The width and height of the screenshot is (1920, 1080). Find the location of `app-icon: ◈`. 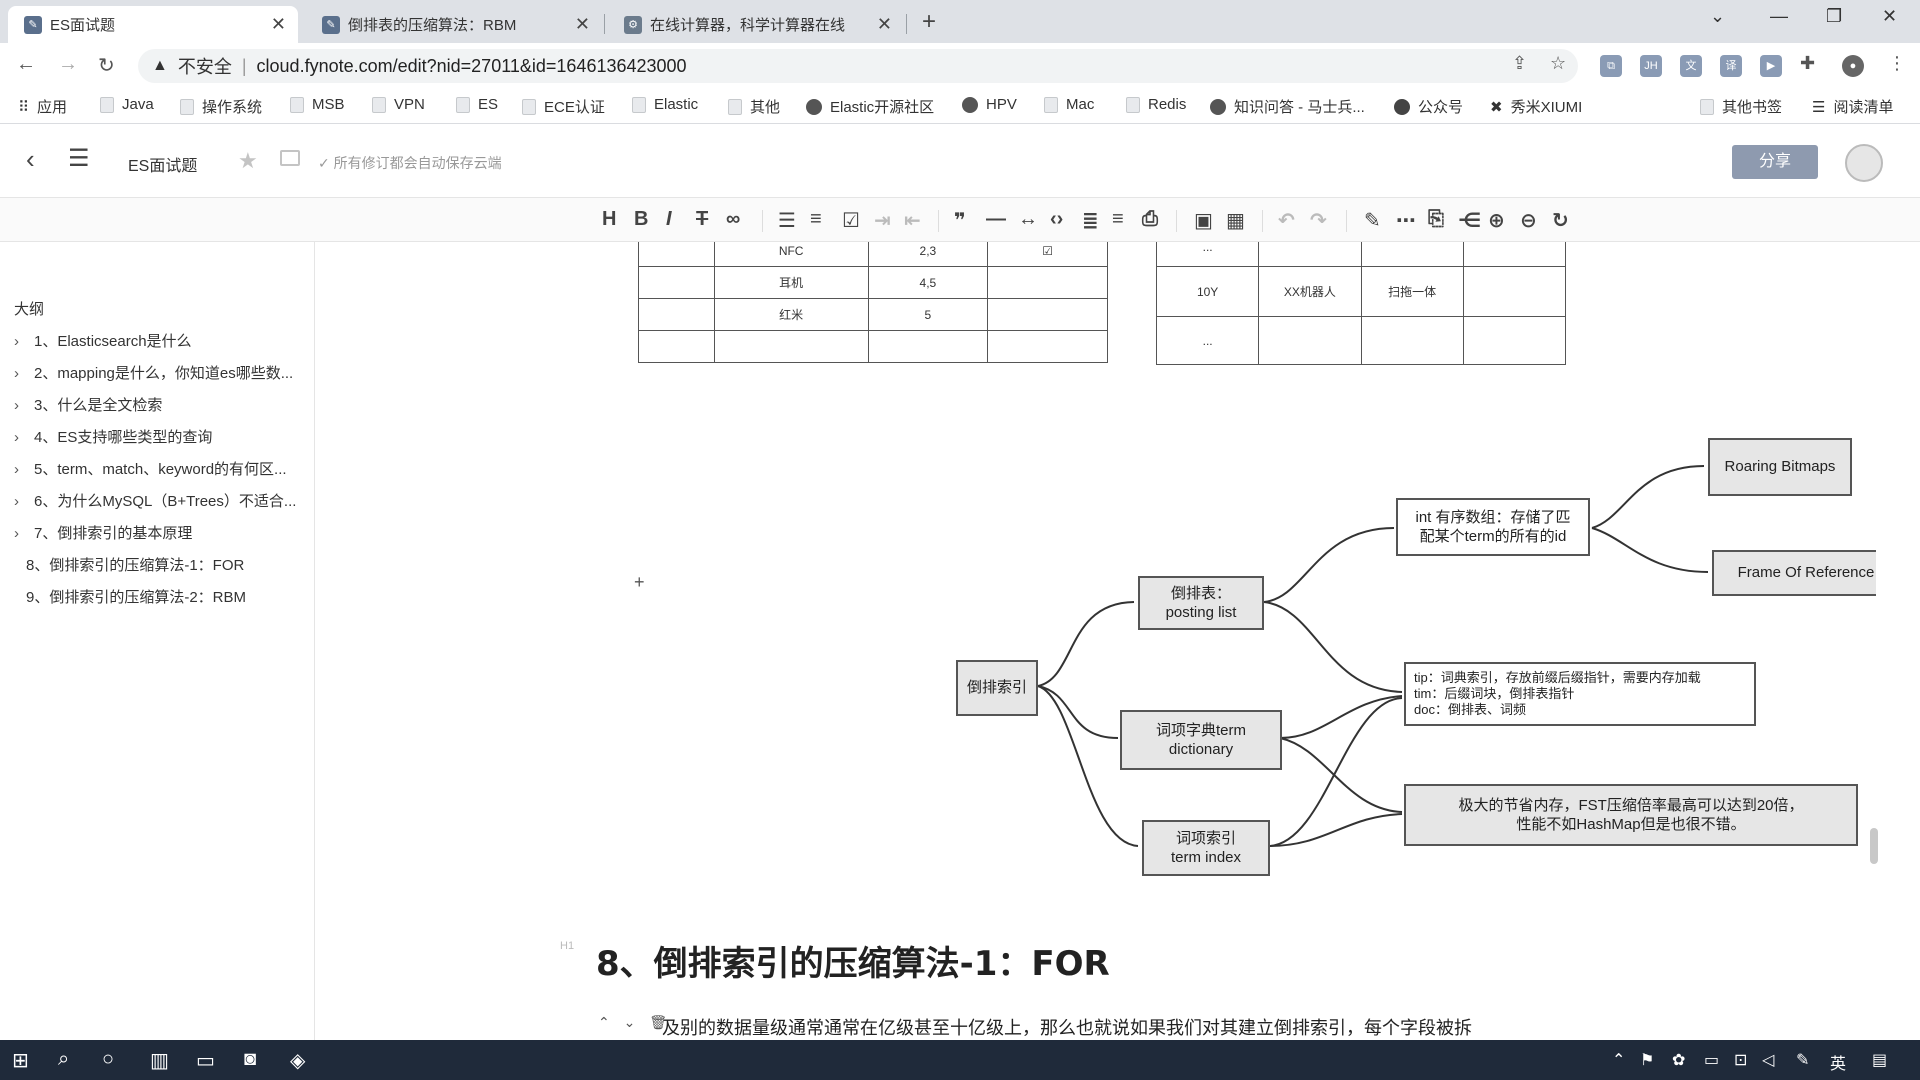

app-icon: ◈ is located at coordinates (297, 1060).